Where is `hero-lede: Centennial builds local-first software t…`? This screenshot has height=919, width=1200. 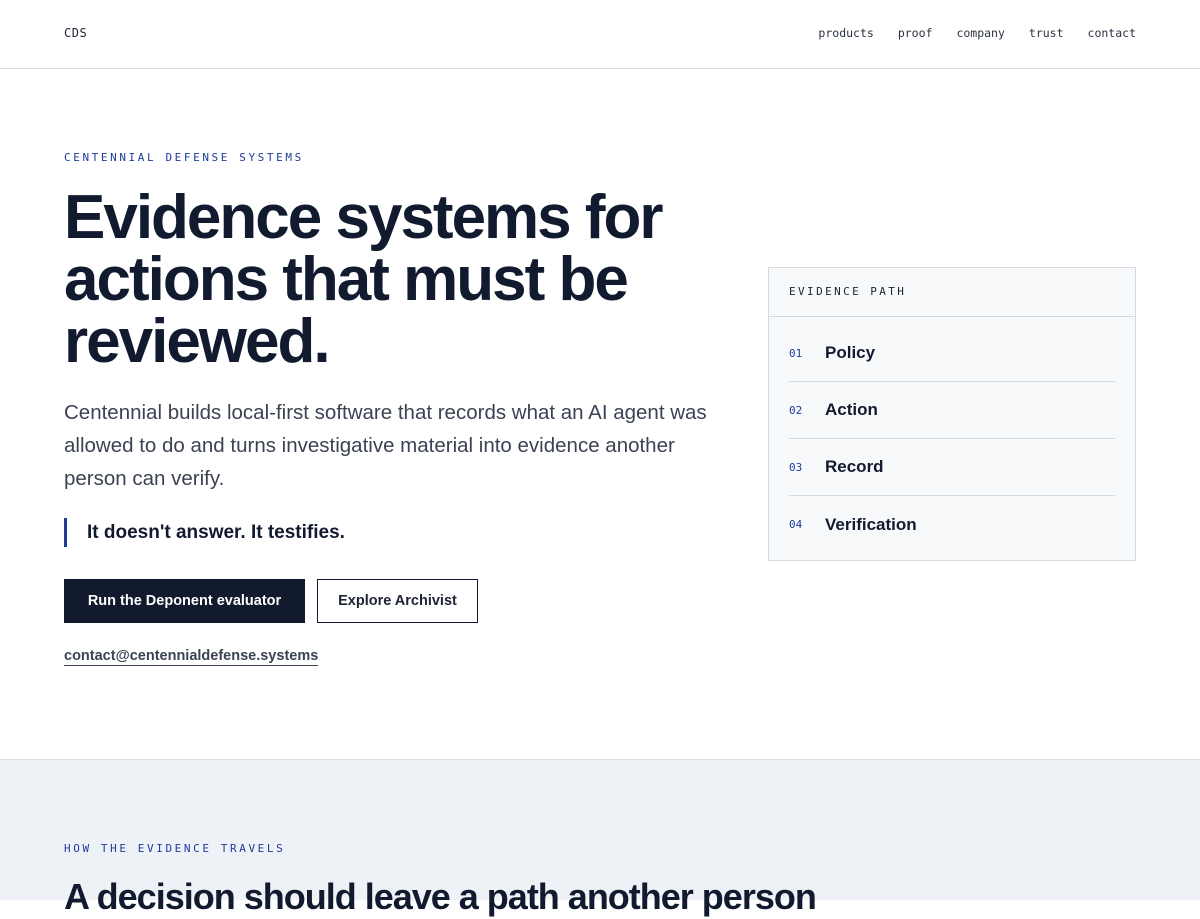 hero-lede: Centennial builds local-first software t… is located at coordinates (385, 445).